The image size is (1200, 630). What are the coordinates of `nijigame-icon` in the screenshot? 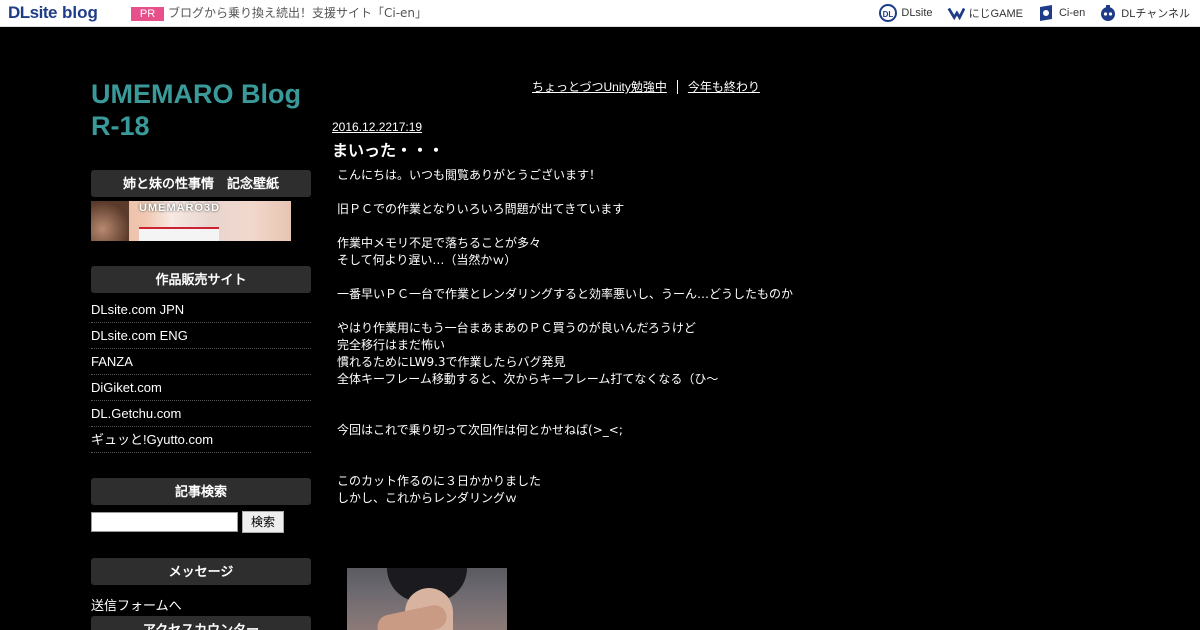 It's located at (956, 13).